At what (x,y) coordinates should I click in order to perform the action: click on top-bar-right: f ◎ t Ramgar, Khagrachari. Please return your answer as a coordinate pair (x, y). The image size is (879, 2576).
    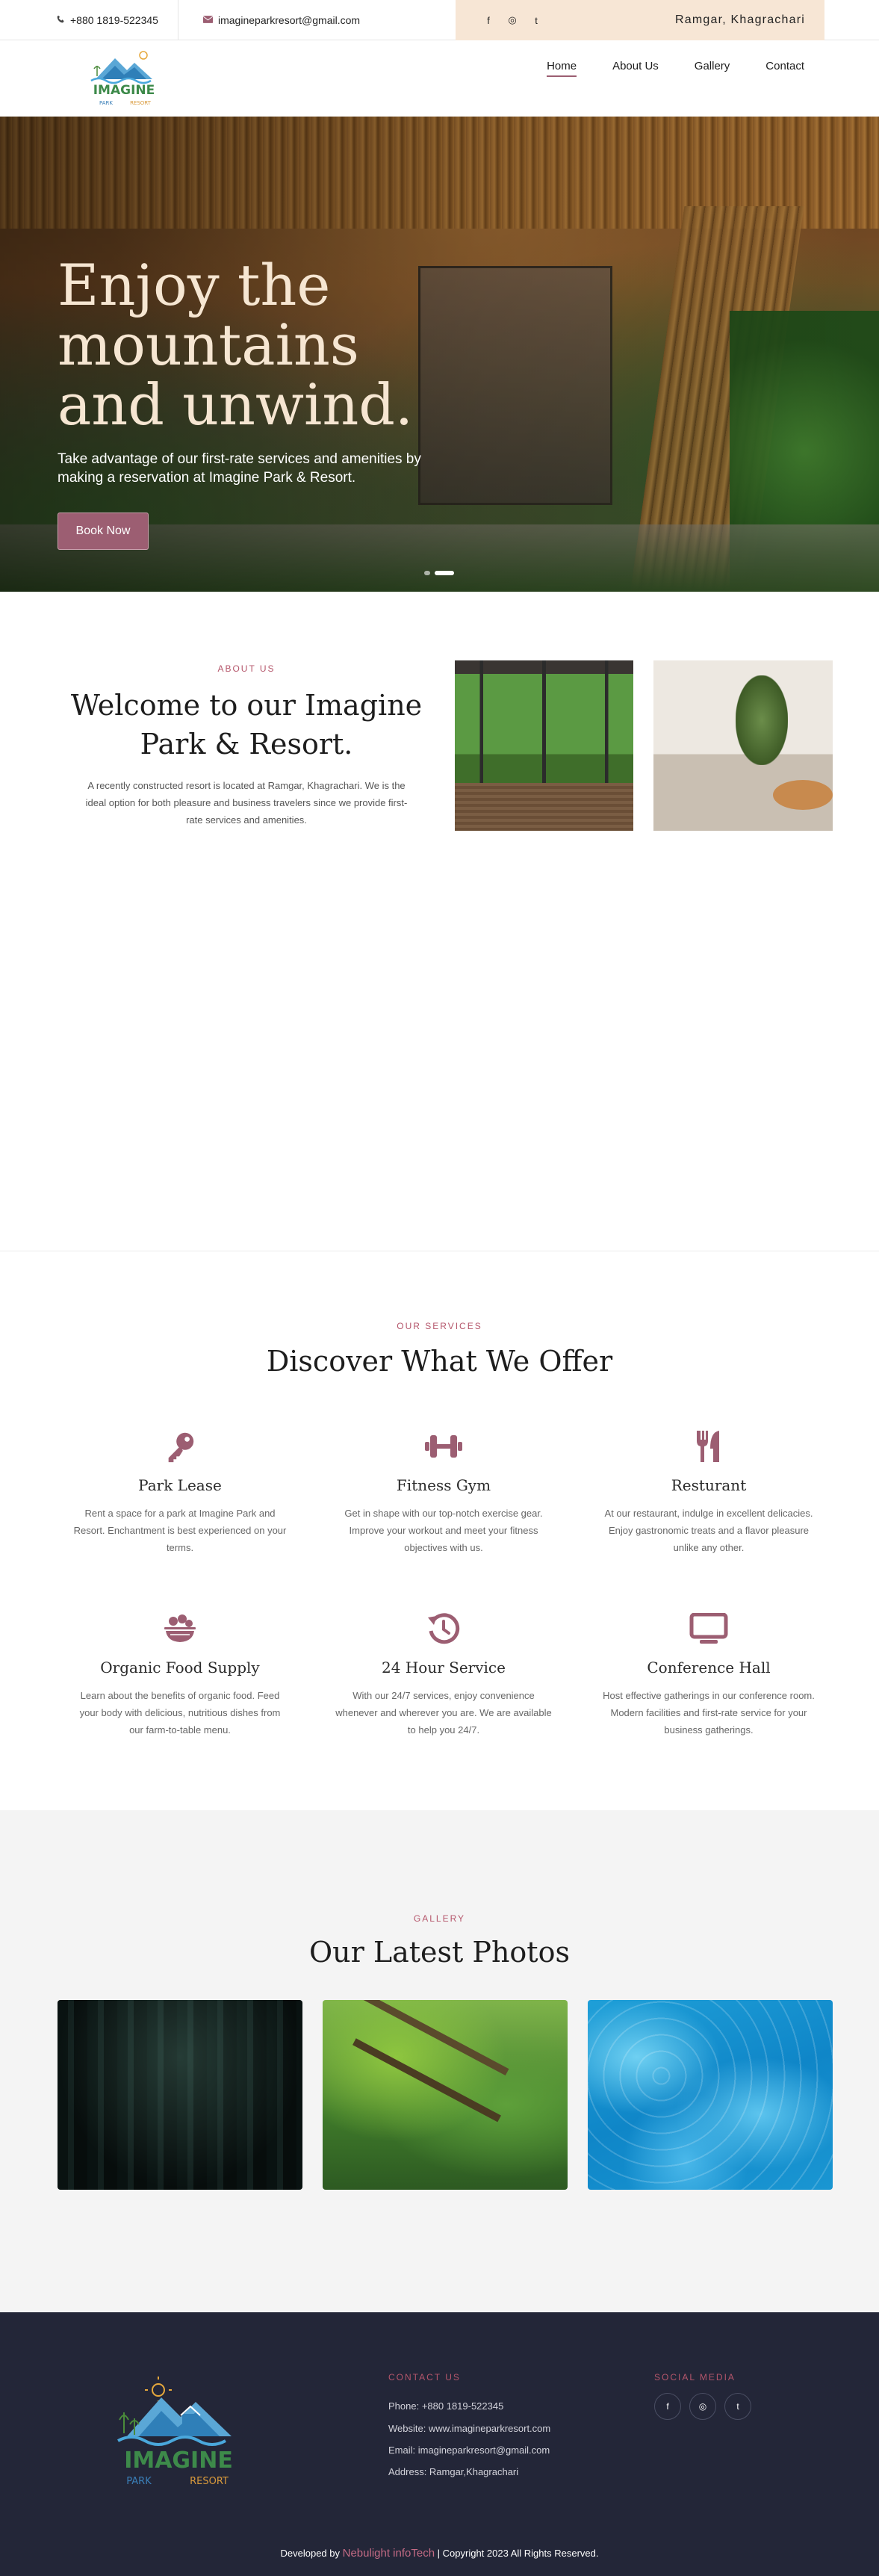
    Looking at the image, I should click on (640, 20).